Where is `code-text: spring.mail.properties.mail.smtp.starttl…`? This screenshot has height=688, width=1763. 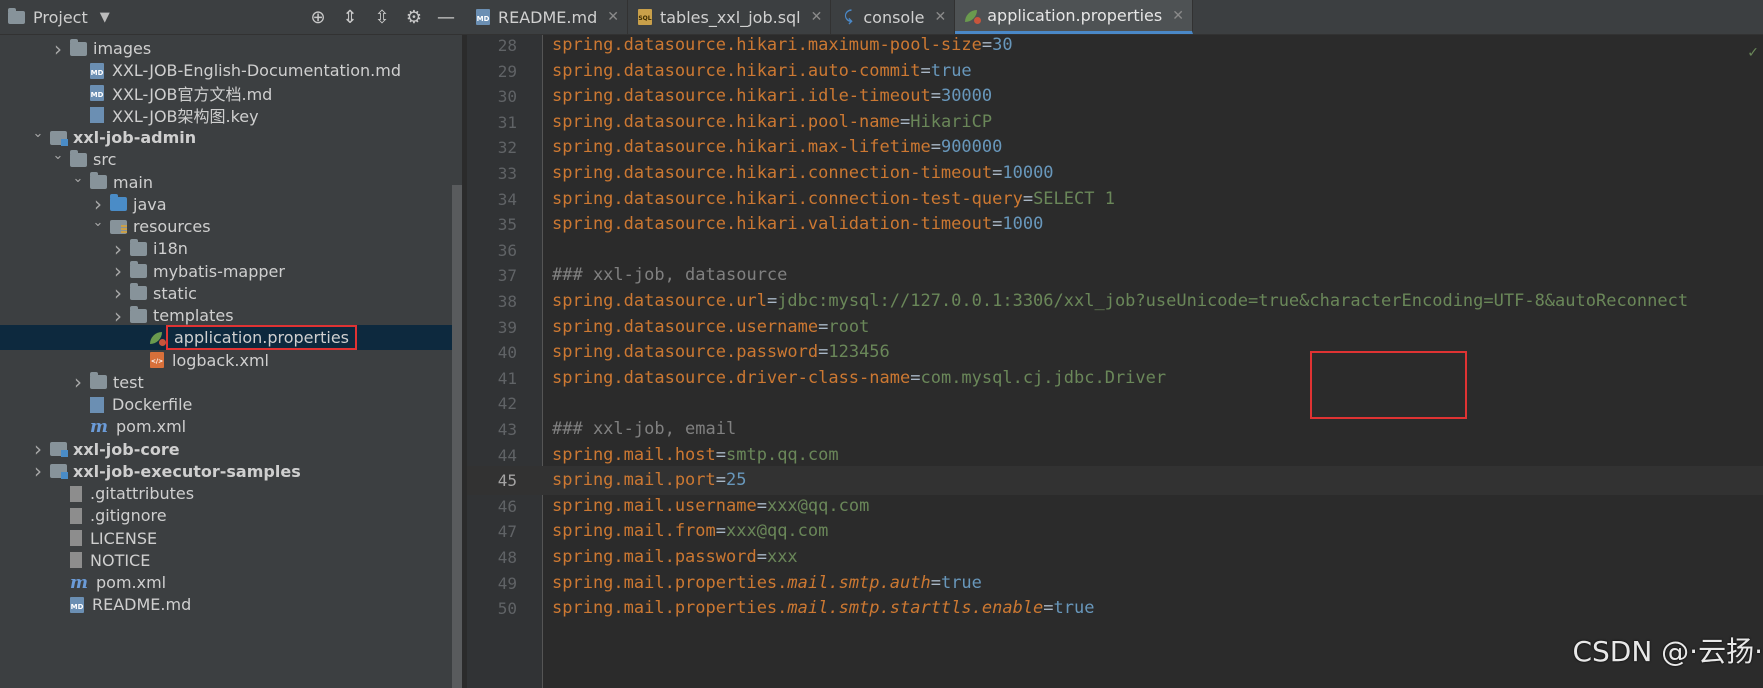
code-text: spring.mail.properties.mail.smtp.starttl… is located at coordinates (823, 608).